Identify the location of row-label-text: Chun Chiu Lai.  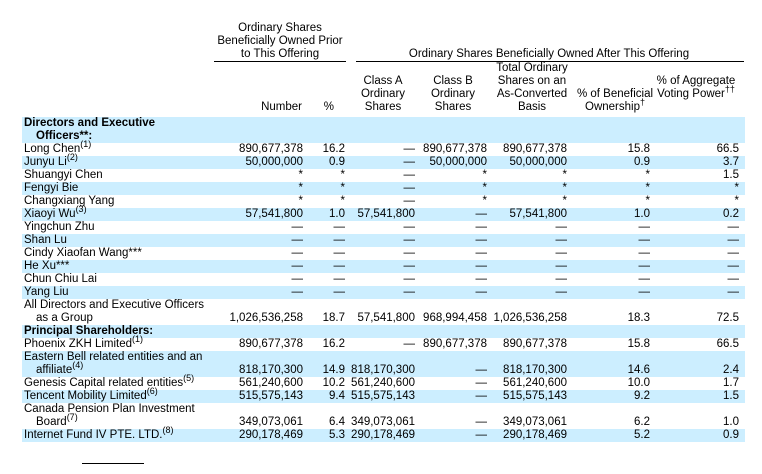
(60, 279).